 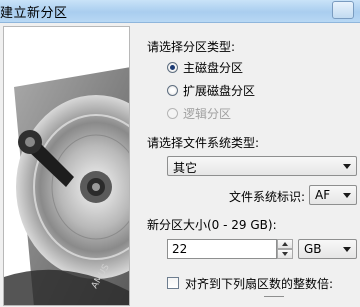 I want to click on cutoff-control-edge, so click(x=274, y=301).